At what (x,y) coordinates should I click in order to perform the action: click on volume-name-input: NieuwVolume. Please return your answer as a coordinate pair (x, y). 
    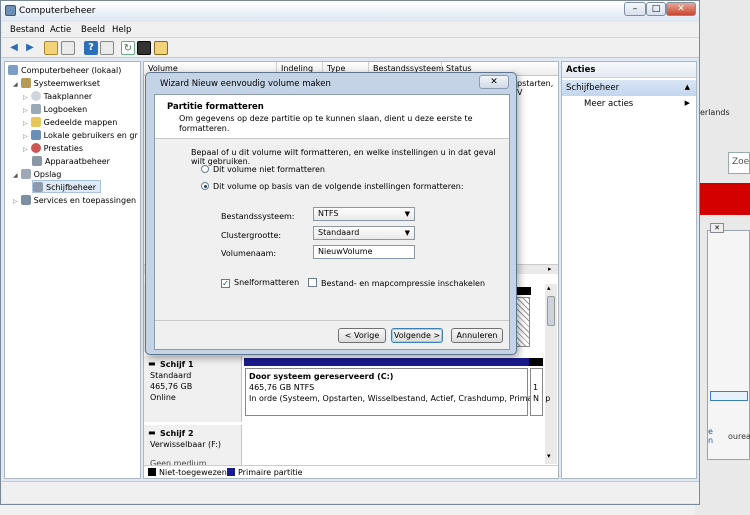
    Looking at the image, I should click on (364, 252).